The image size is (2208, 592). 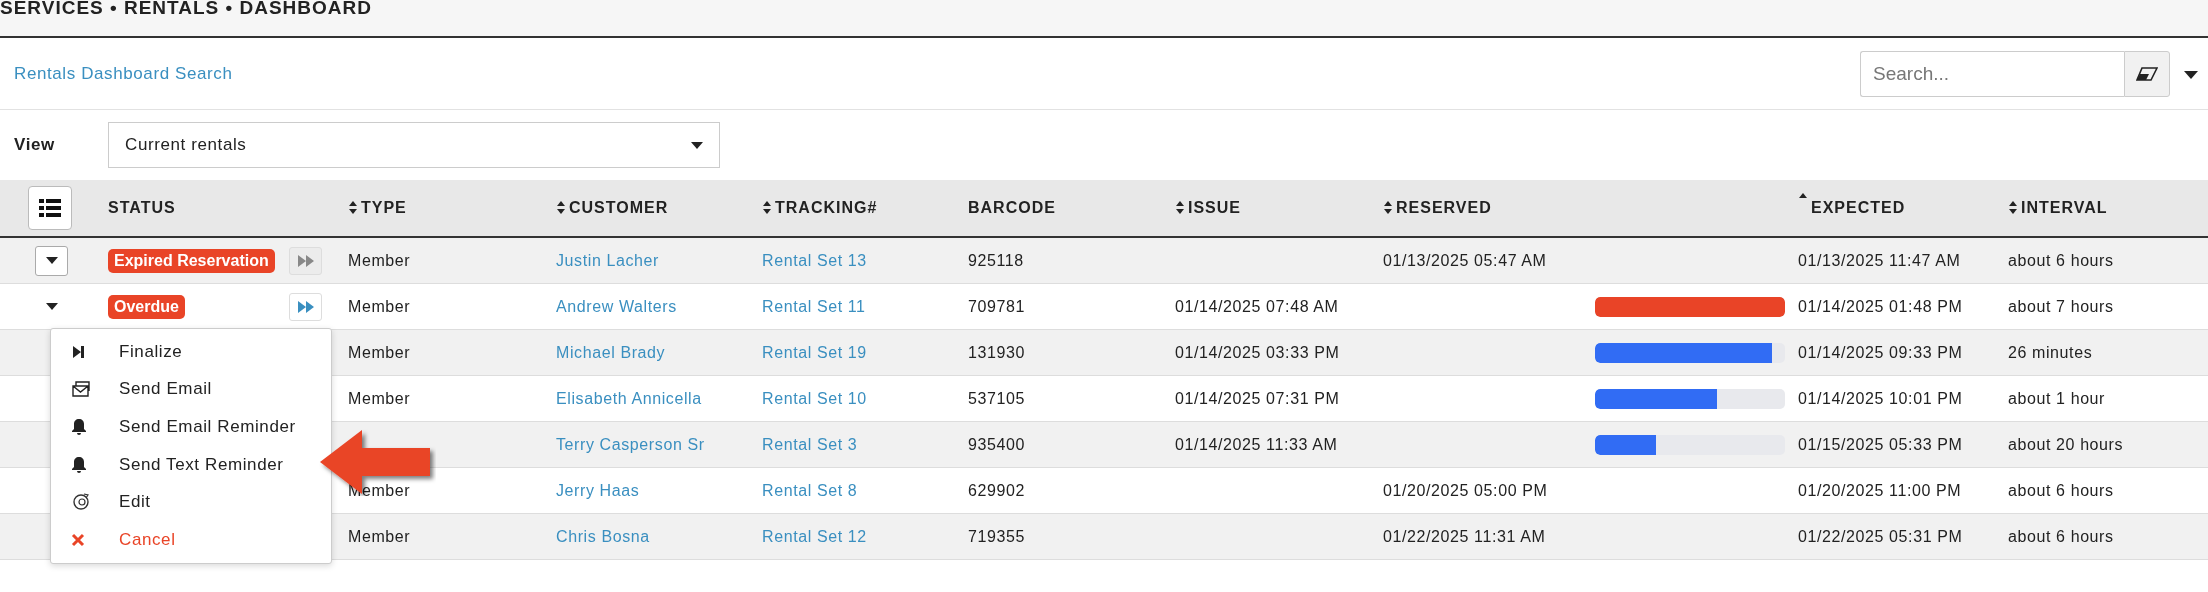 What do you see at coordinates (996, 352) in the screenshot?
I see `barcode-cell: 131930` at bounding box center [996, 352].